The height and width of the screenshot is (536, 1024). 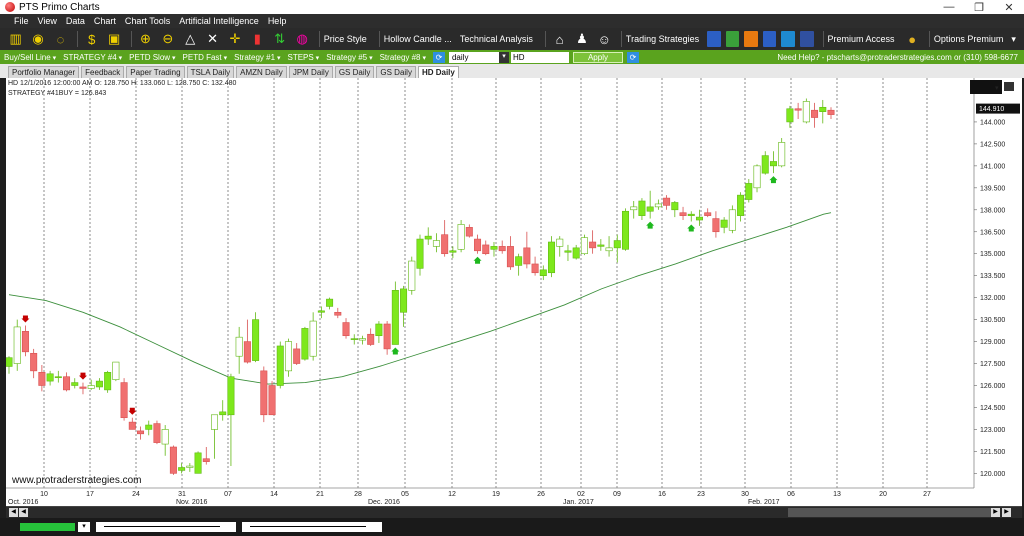 What do you see at coordinates (514, 512) in the screenshot?
I see `chart-scrollbar: ◀ ◀ ▶ ▶` at bounding box center [514, 512].